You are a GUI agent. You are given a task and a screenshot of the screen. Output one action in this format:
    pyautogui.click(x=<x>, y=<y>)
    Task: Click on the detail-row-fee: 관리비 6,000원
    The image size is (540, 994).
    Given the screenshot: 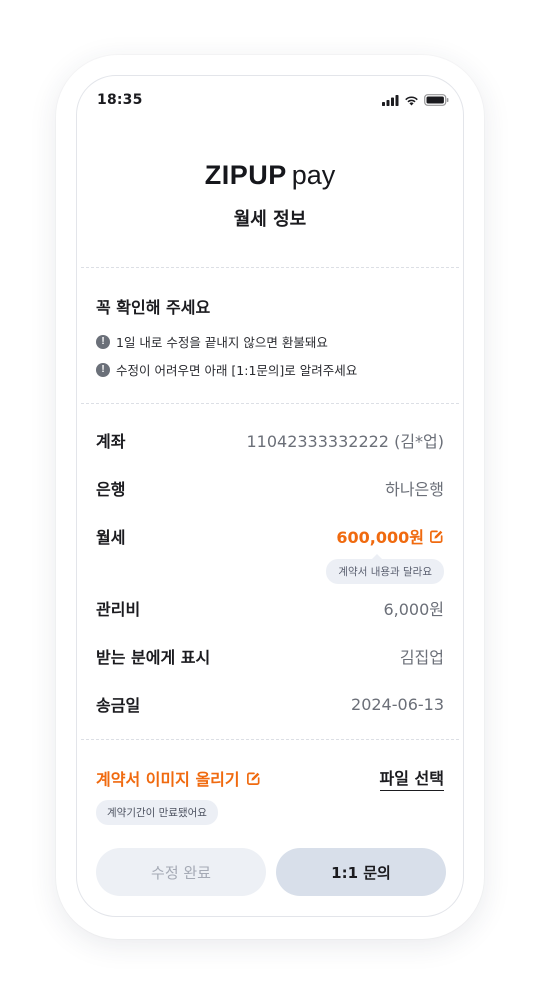 What is the action you would take?
    pyautogui.click(x=270, y=608)
    